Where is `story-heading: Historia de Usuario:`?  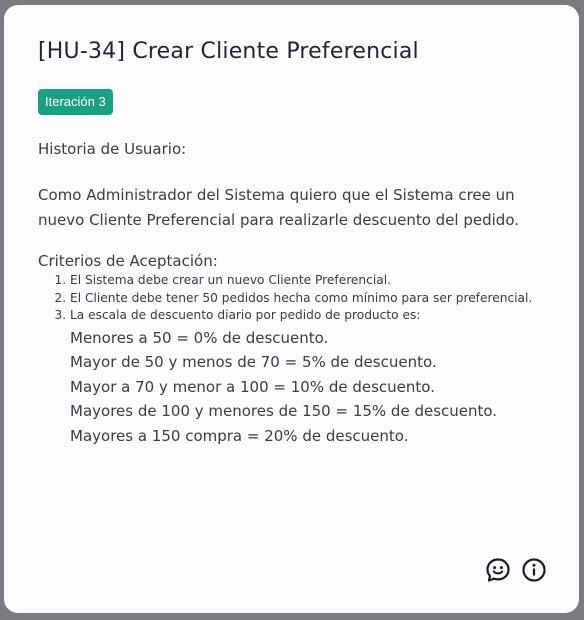 story-heading: Historia de Usuario: is located at coordinates (112, 149).